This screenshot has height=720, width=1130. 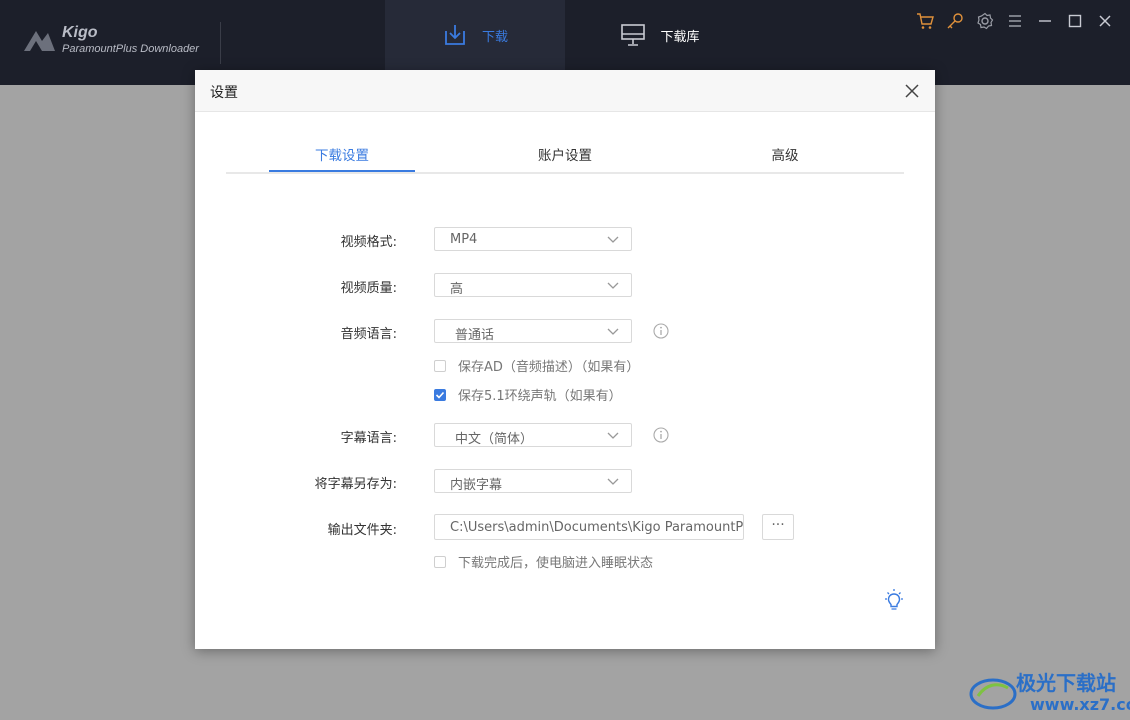 I want to click on logo-name: Kigo, so click(x=80, y=32).